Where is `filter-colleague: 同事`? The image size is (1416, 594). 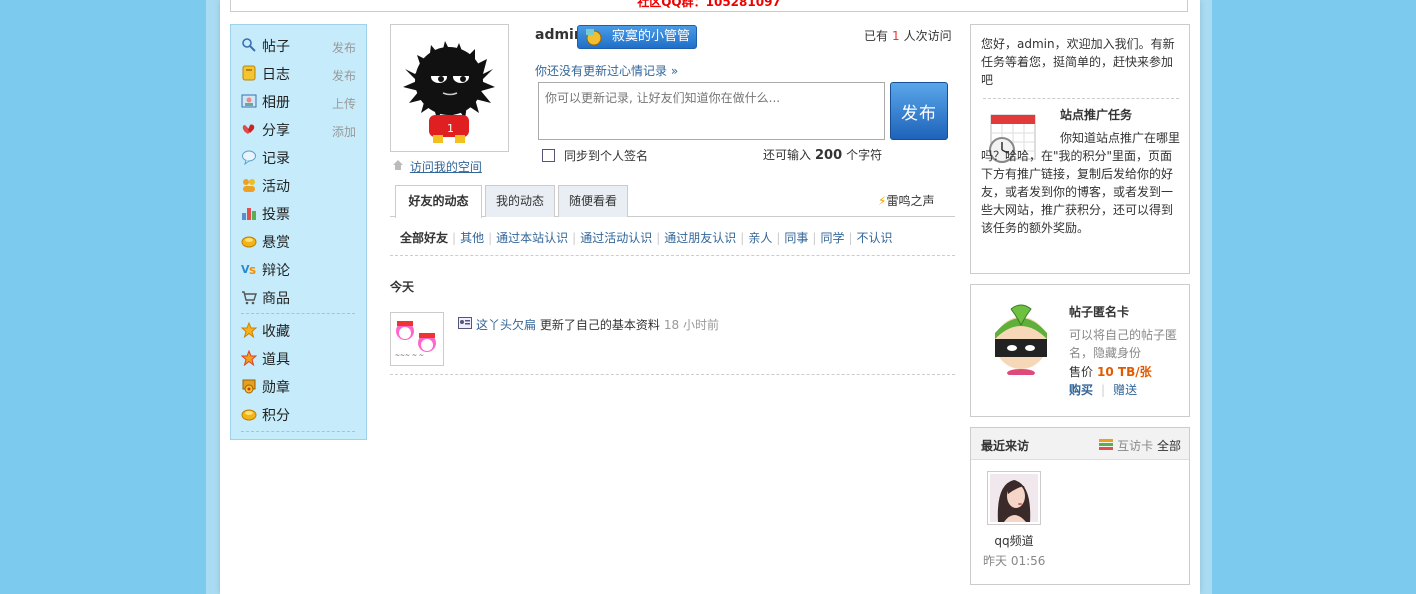 filter-colleague: 同事 is located at coordinates (796, 238).